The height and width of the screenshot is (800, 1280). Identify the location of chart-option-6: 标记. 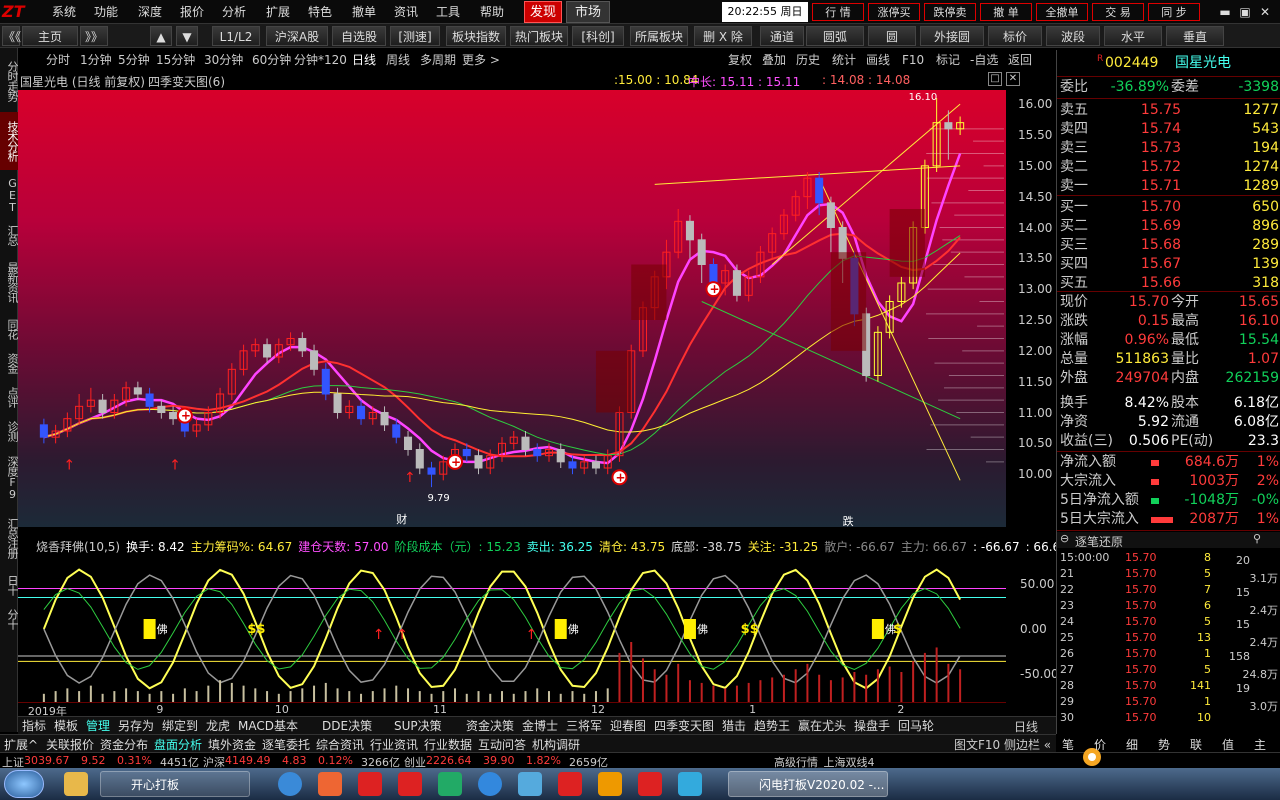
(948, 60).